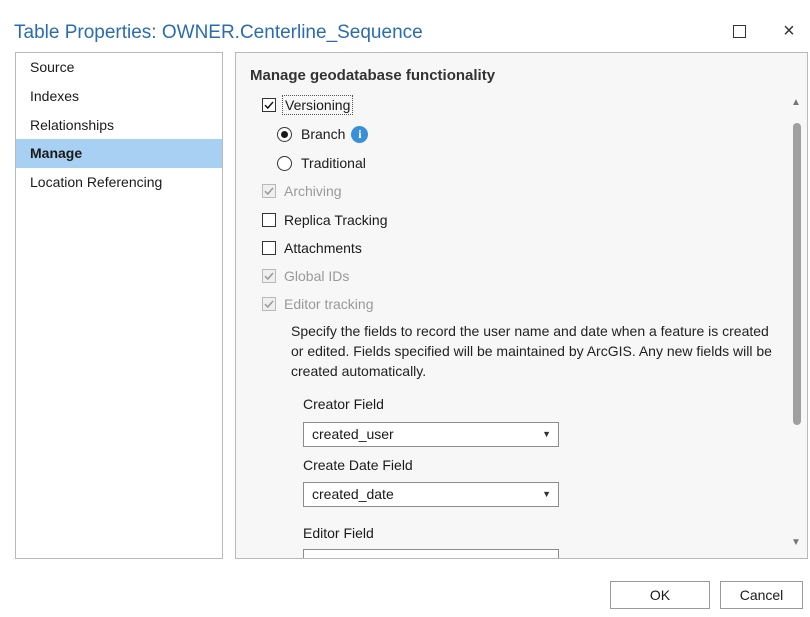 The width and height of the screenshot is (810, 617). I want to click on branch-label: Branch, so click(323, 134).